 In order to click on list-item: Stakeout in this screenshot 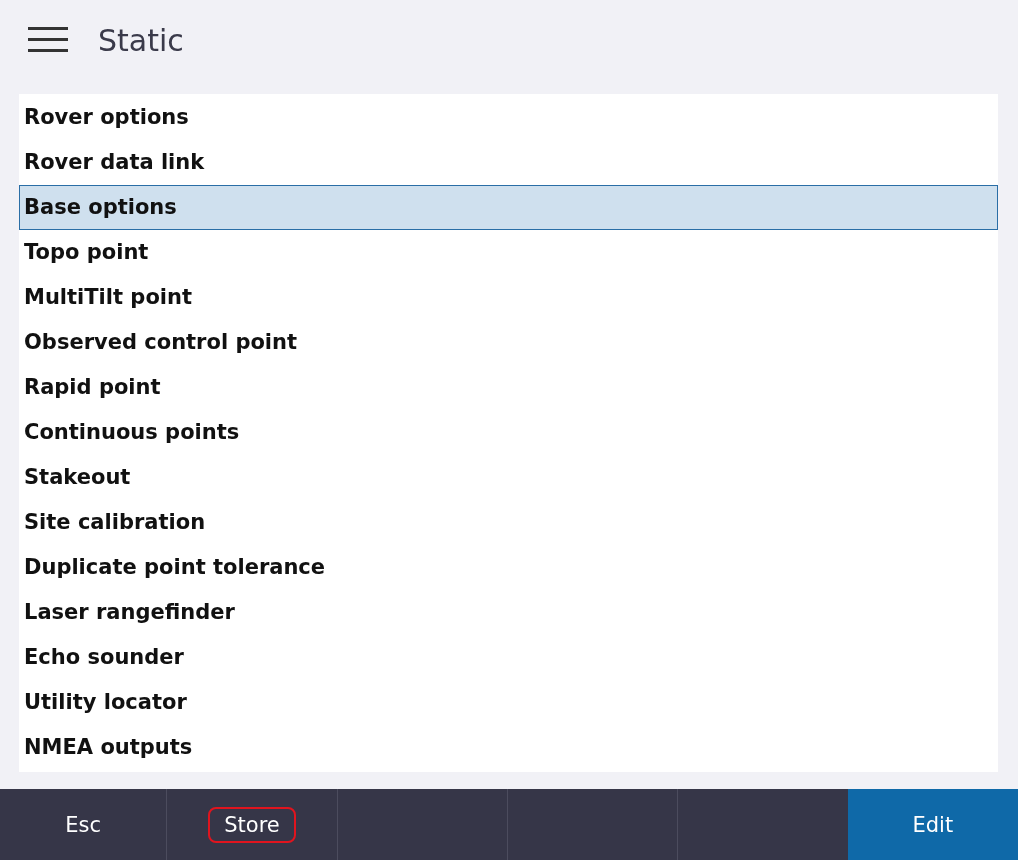, I will do `click(508, 477)`.